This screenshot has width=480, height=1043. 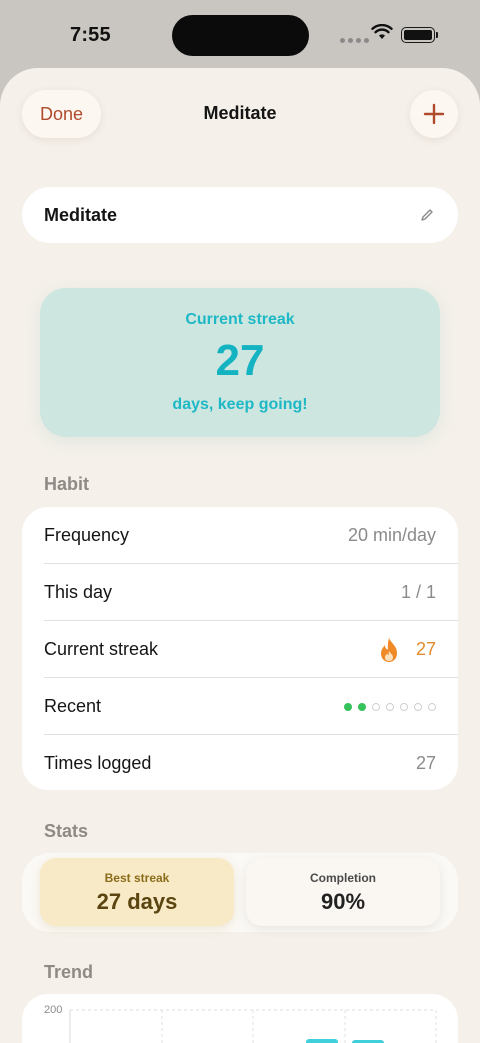 What do you see at coordinates (240, 319) in the screenshot?
I see `hero-label: Current streak` at bounding box center [240, 319].